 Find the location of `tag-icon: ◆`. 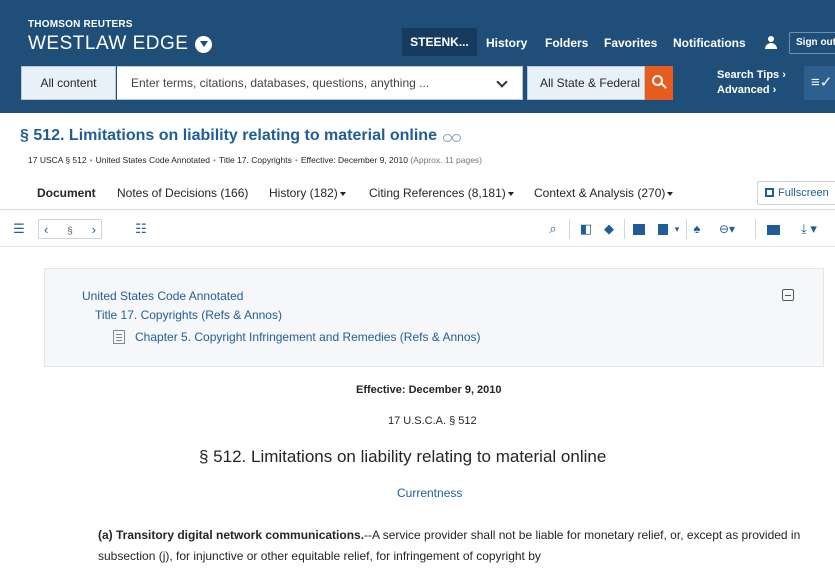

tag-icon: ◆ is located at coordinates (609, 229).